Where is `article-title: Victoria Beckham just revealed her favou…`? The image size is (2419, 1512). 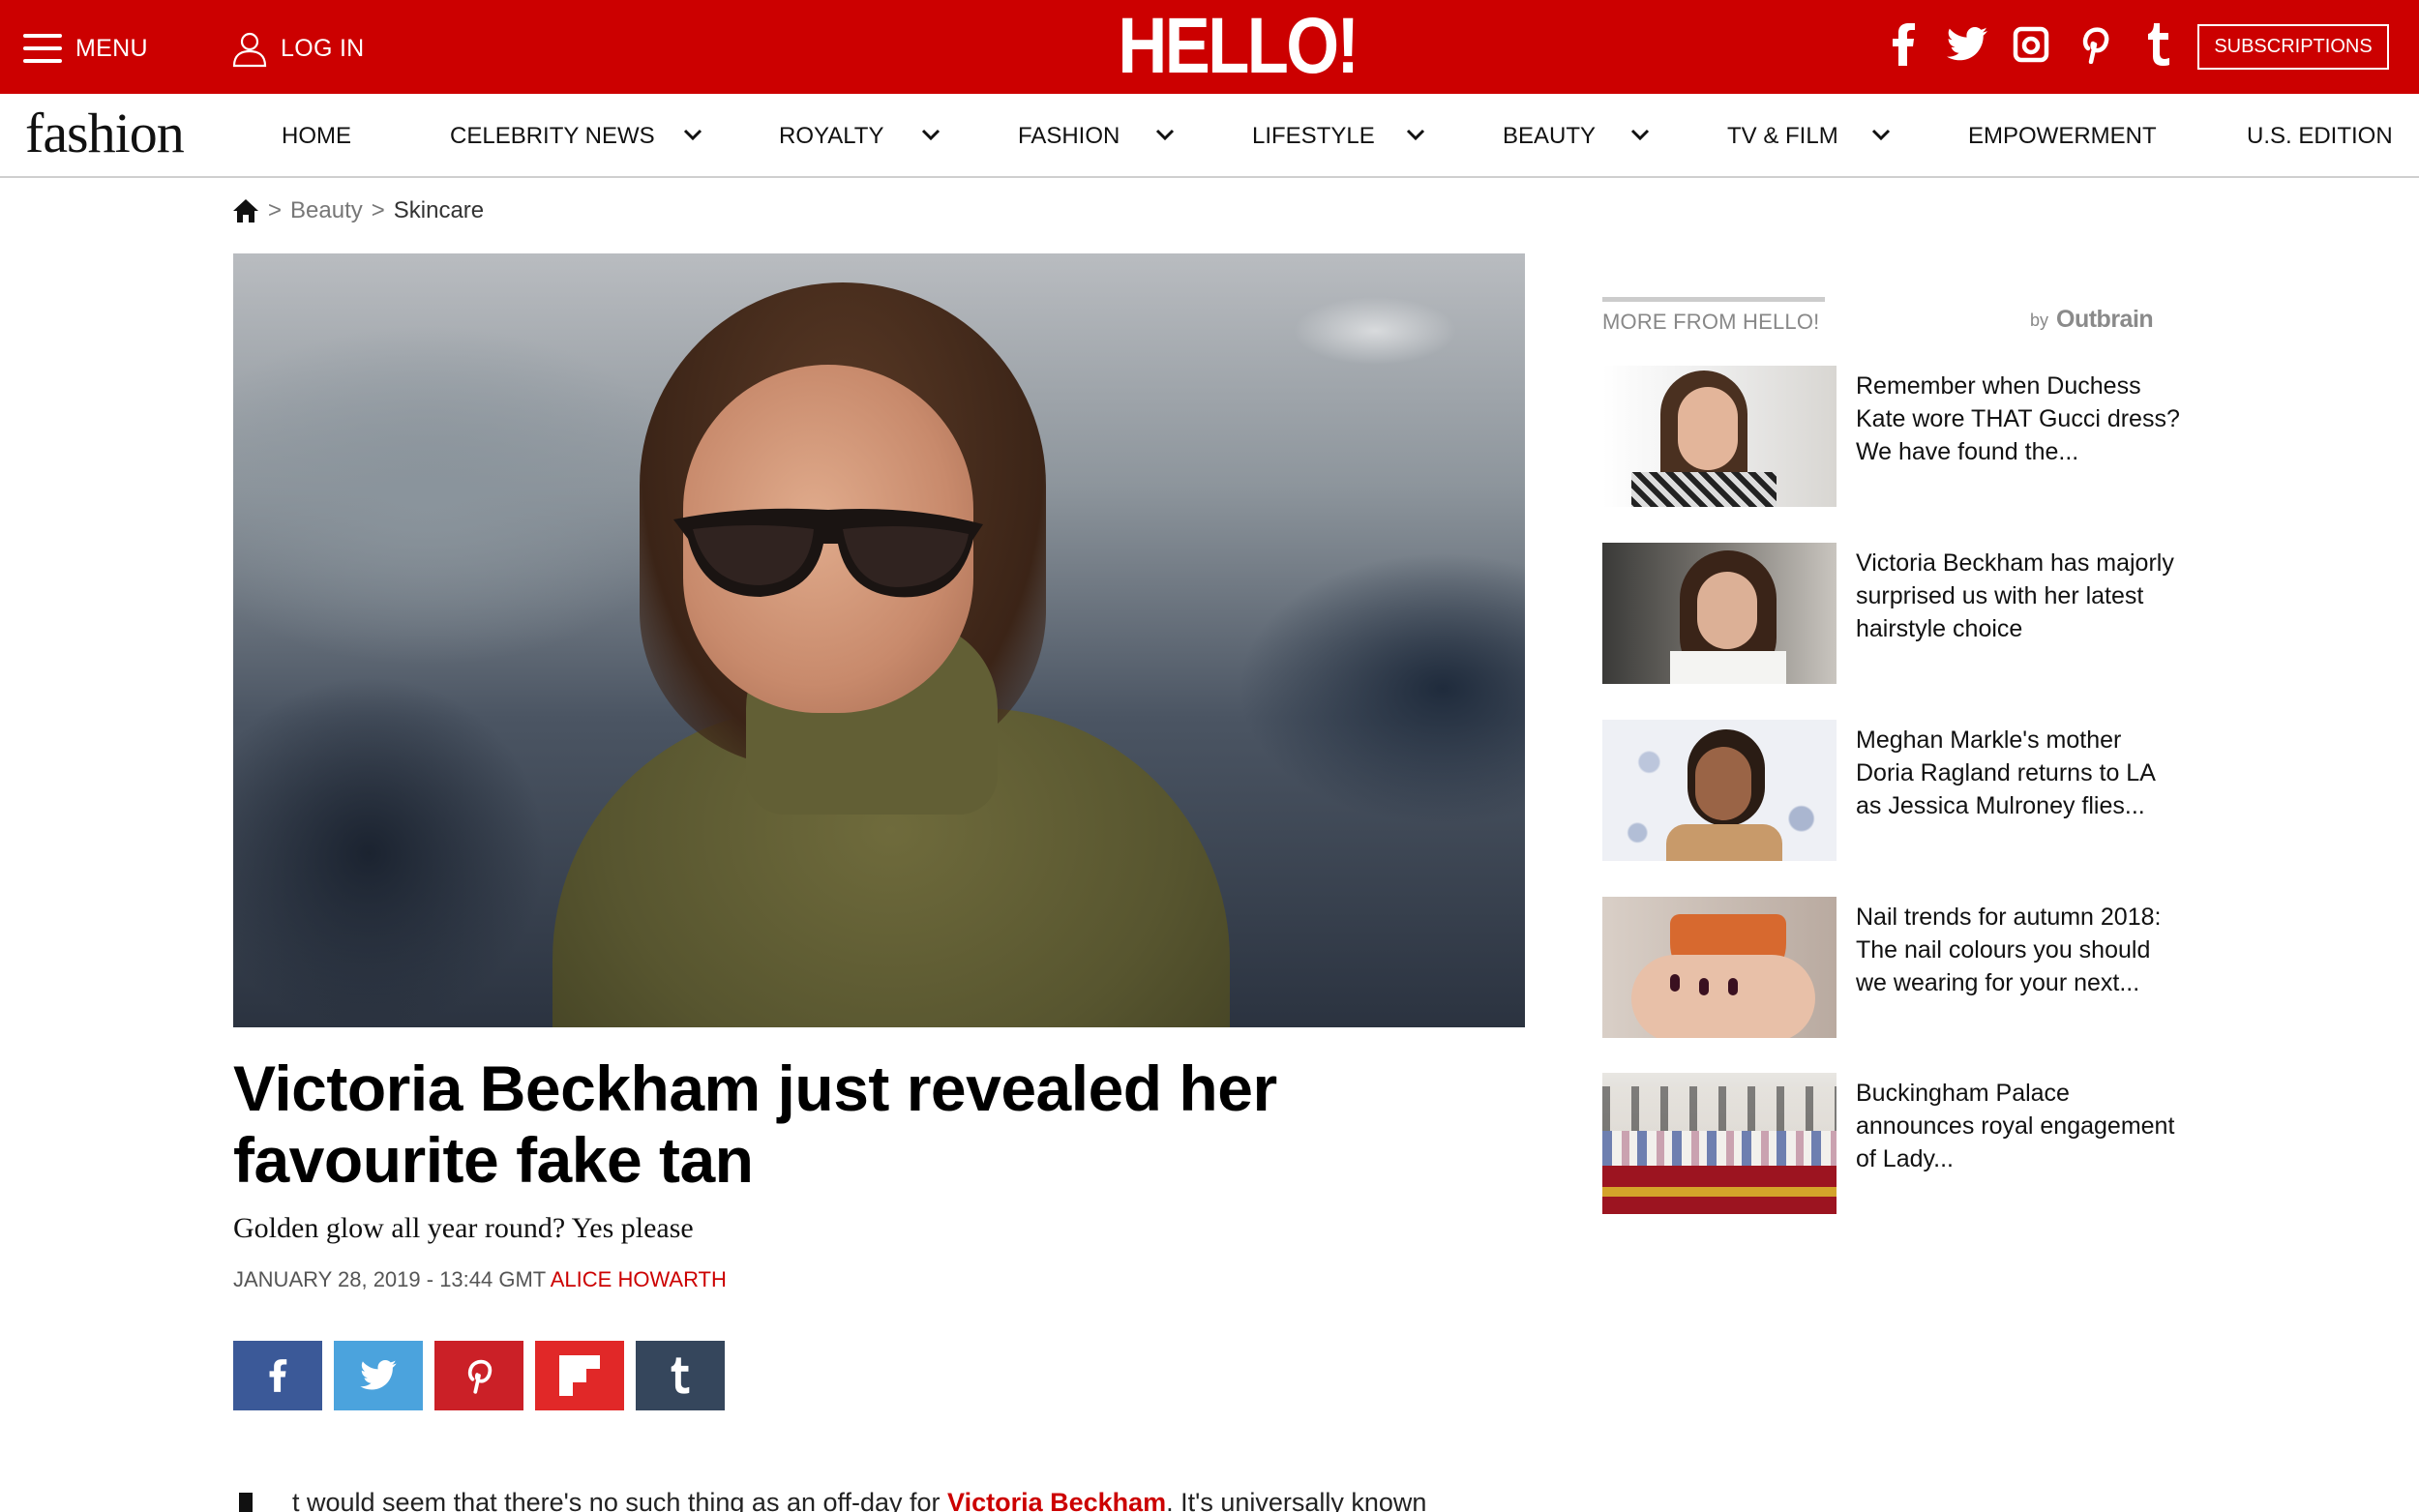 article-title: Victoria Beckham just revealed her favou… is located at coordinates (755, 1124).